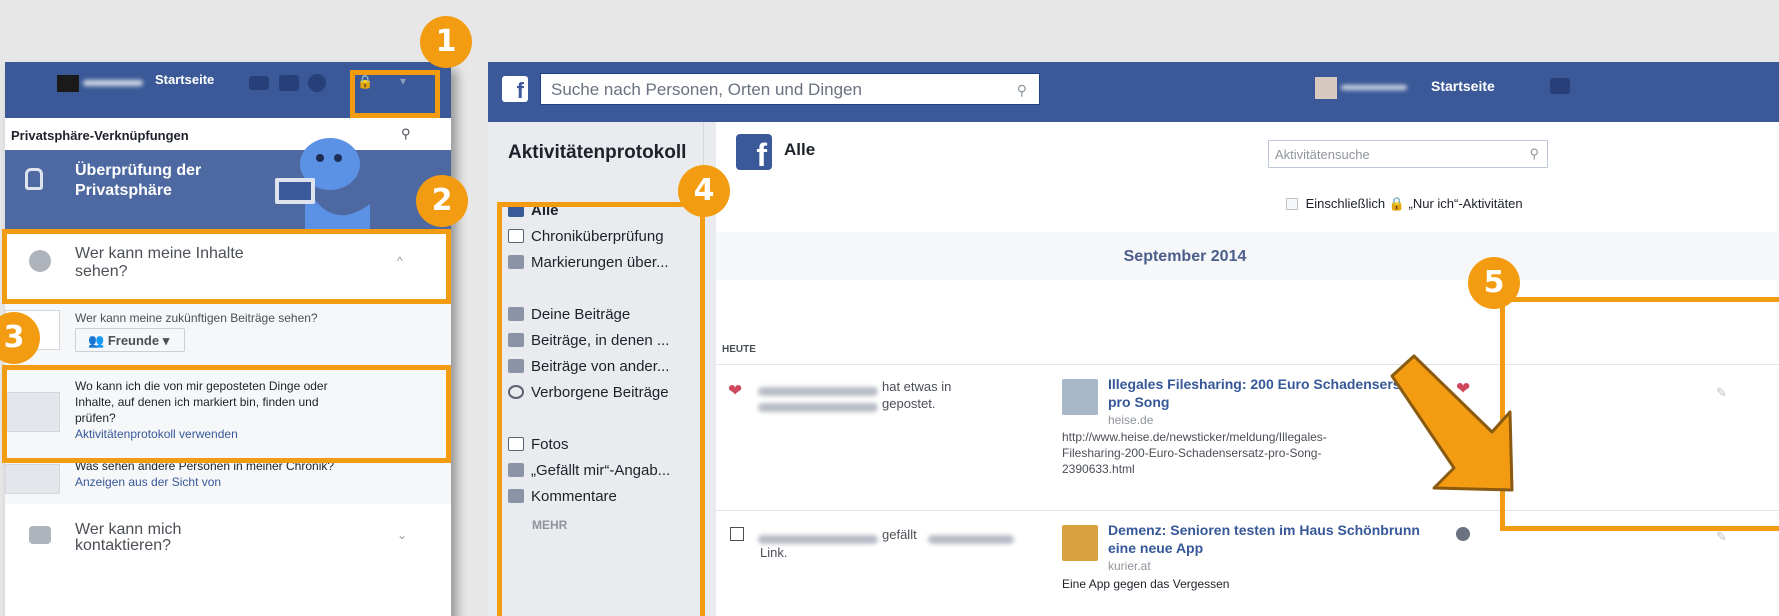 Image resolution: width=1779 pixels, height=616 pixels. I want to click on link-description: Eine App gegen das Vergessen, so click(1146, 584).